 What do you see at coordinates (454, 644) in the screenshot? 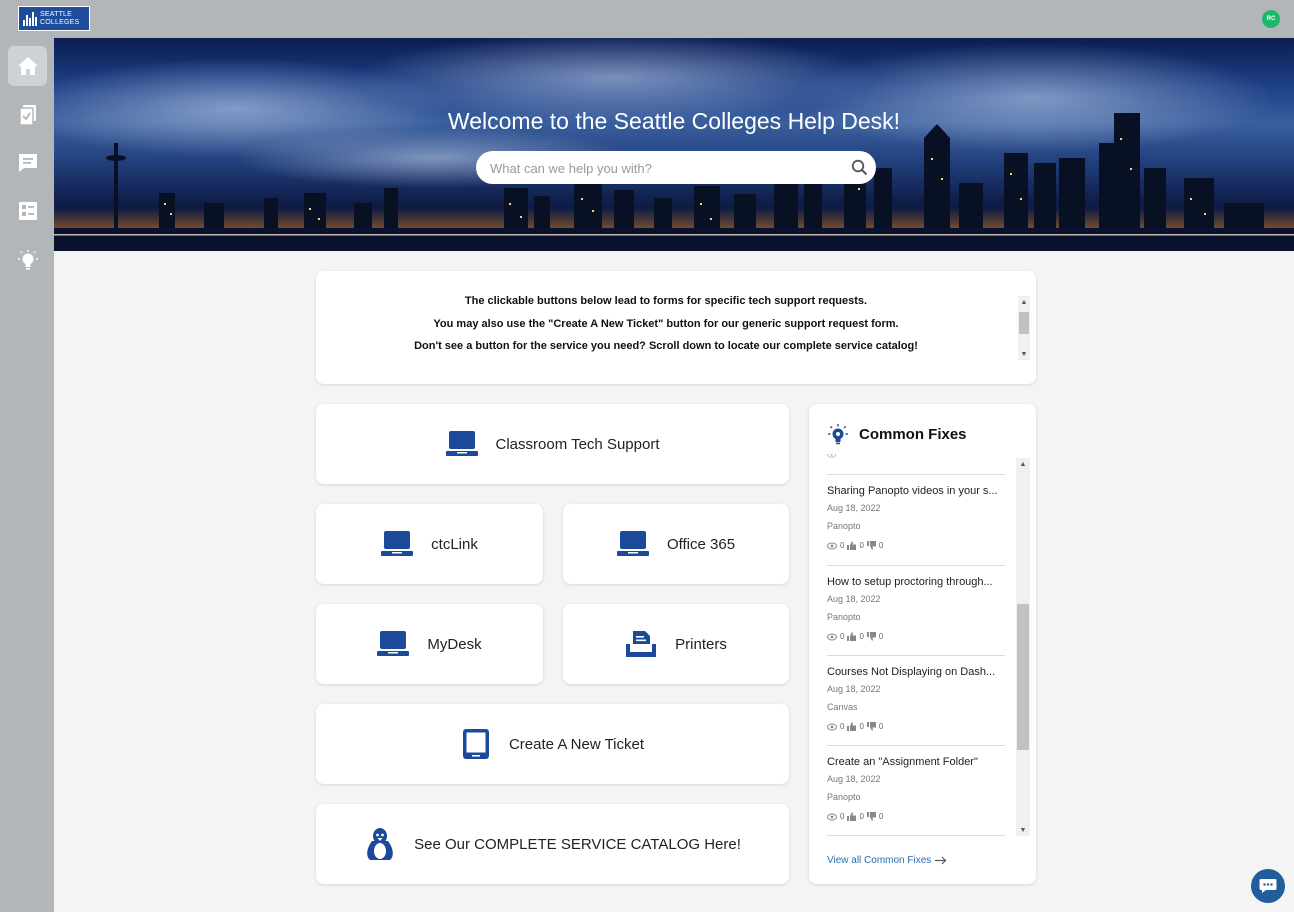
I see `mydesk-label: MyDesk` at bounding box center [454, 644].